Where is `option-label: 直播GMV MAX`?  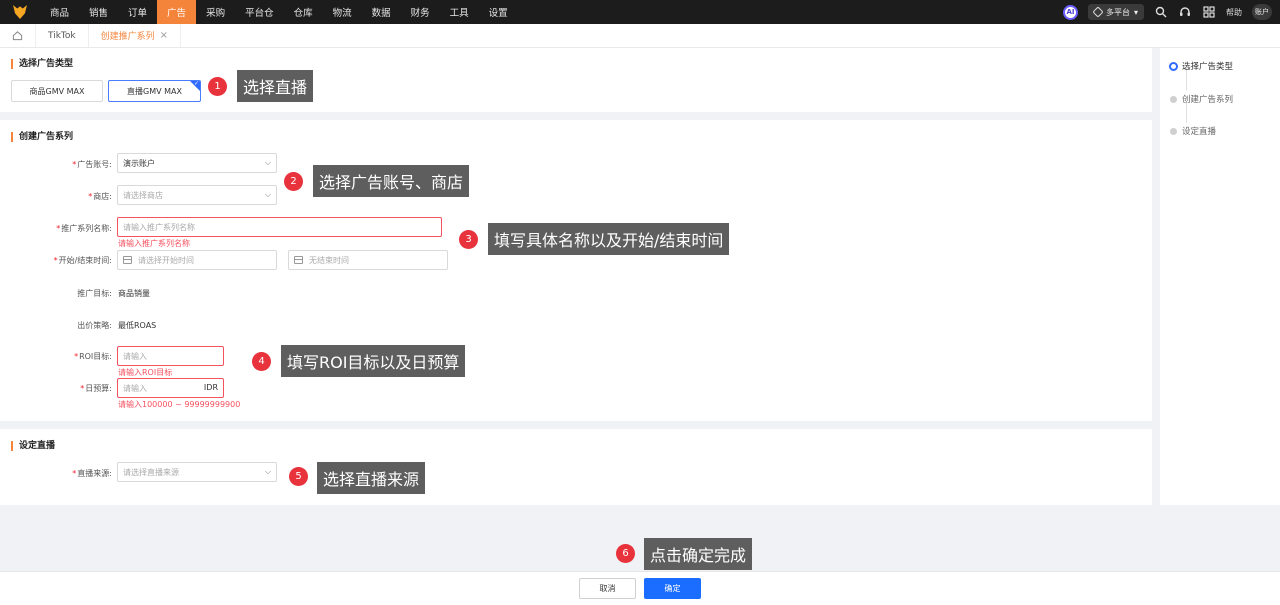 option-label: 直播GMV MAX is located at coordinates (154, 91).